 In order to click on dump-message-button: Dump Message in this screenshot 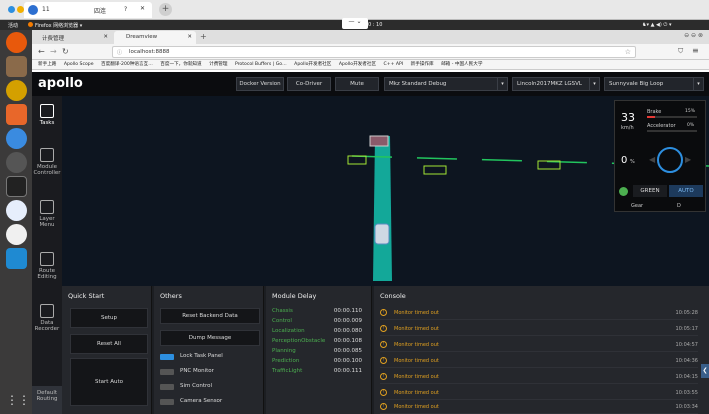, I will do `click(210, 338)`.